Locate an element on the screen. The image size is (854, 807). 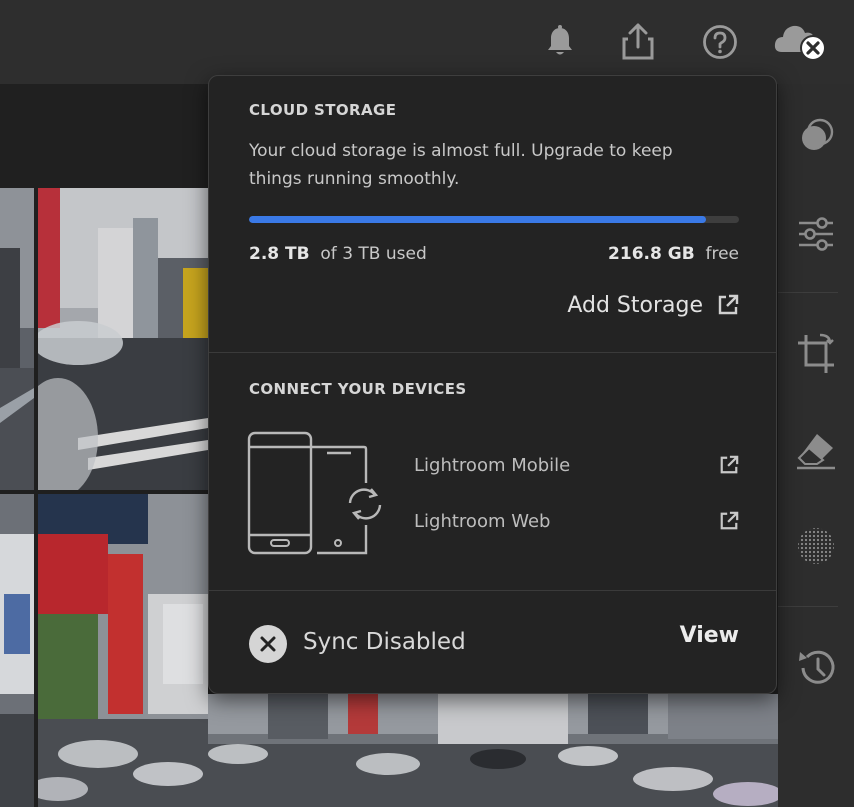
help-icon is located at coordinates (720, 42).